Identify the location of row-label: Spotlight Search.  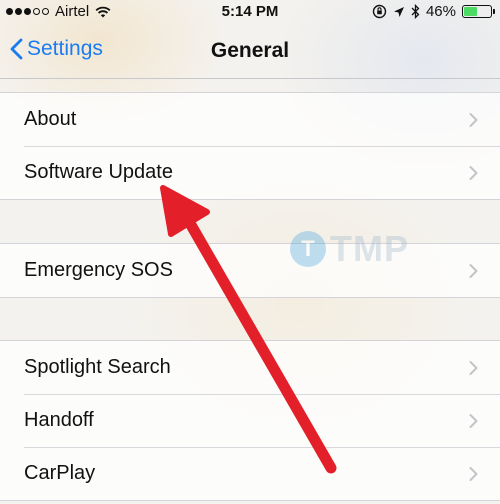
(97, 367).